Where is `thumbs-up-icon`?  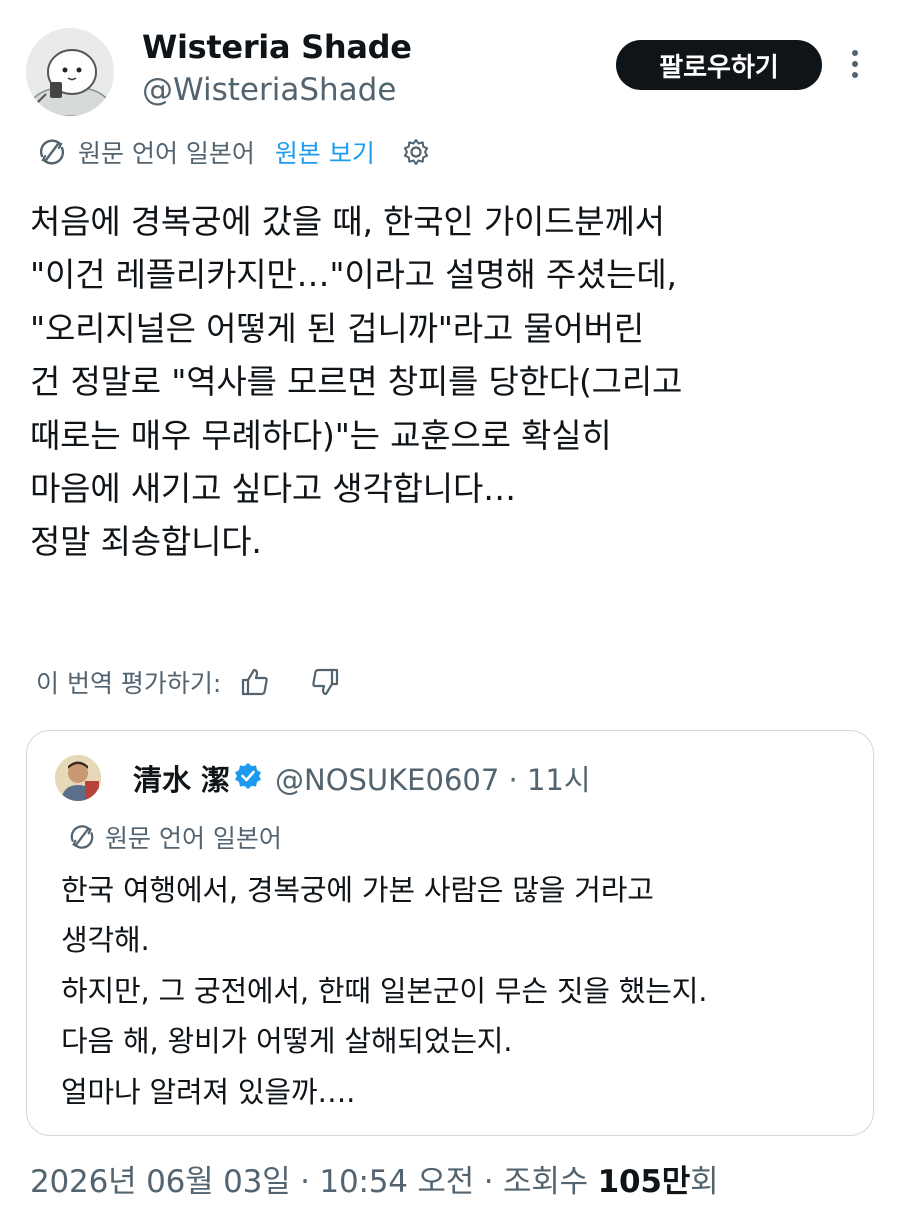 thumbs-up-icon is located at coordinates (255, 682).